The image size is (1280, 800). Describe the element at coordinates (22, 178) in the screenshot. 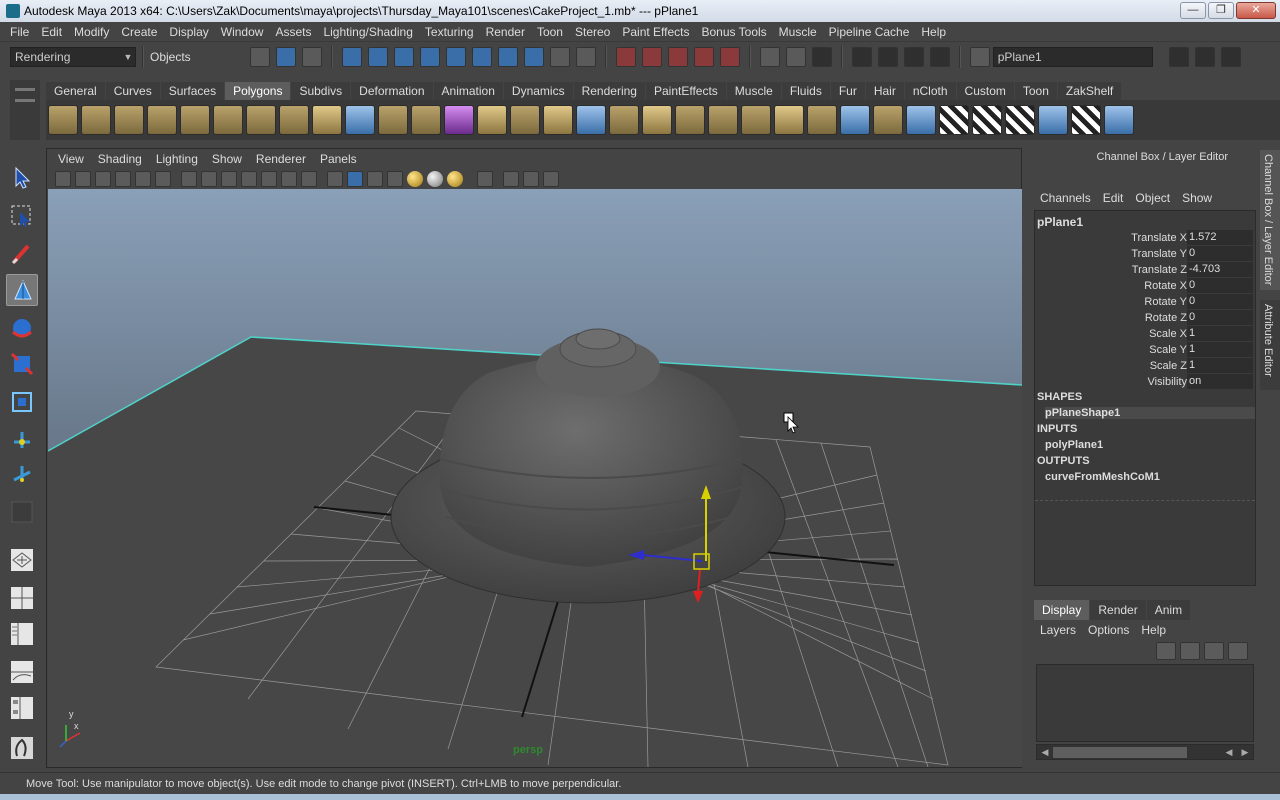

I see `select-tool-icon` at that location.